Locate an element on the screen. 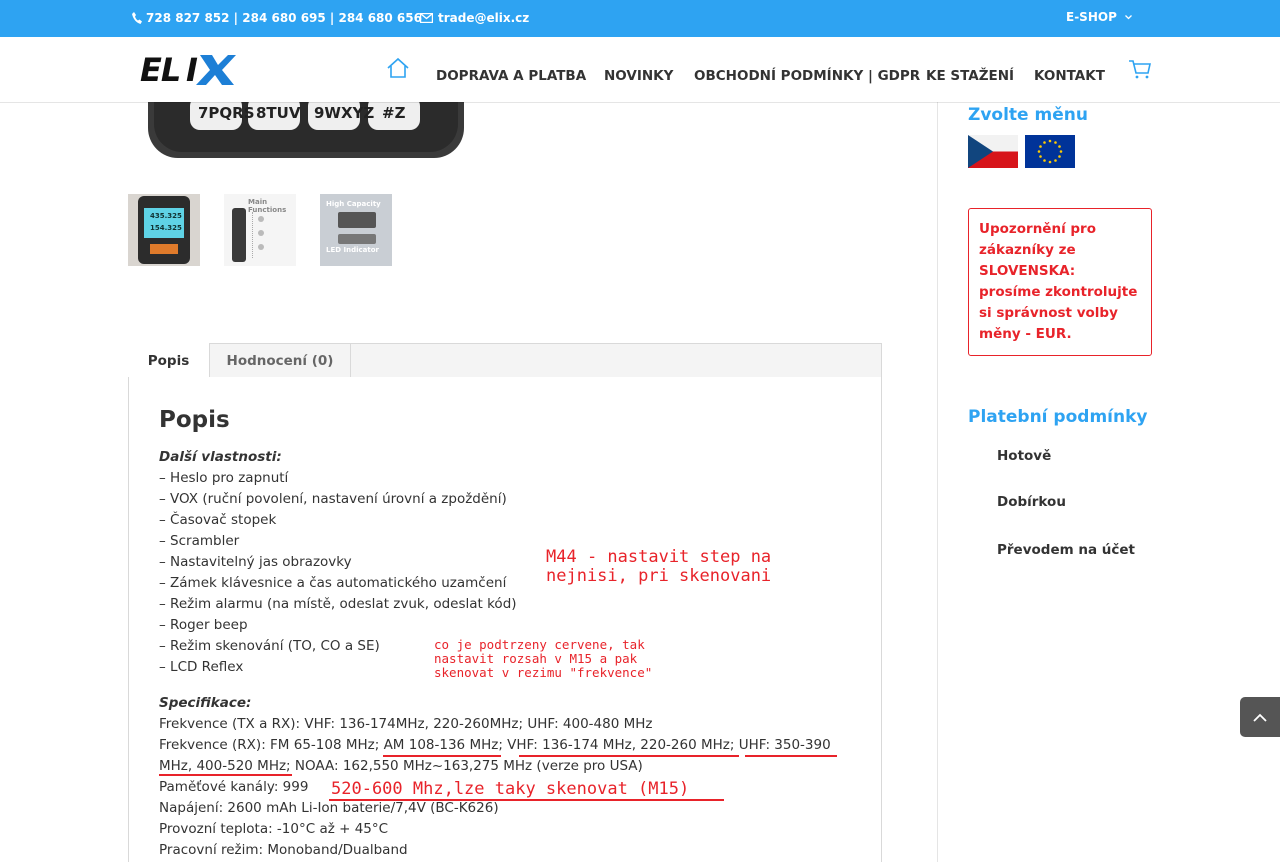 This screenshot has height=862, width=1280. annotation-range-3: skenovat v rezimu "frekvence" is located at coordinates (543, 672).